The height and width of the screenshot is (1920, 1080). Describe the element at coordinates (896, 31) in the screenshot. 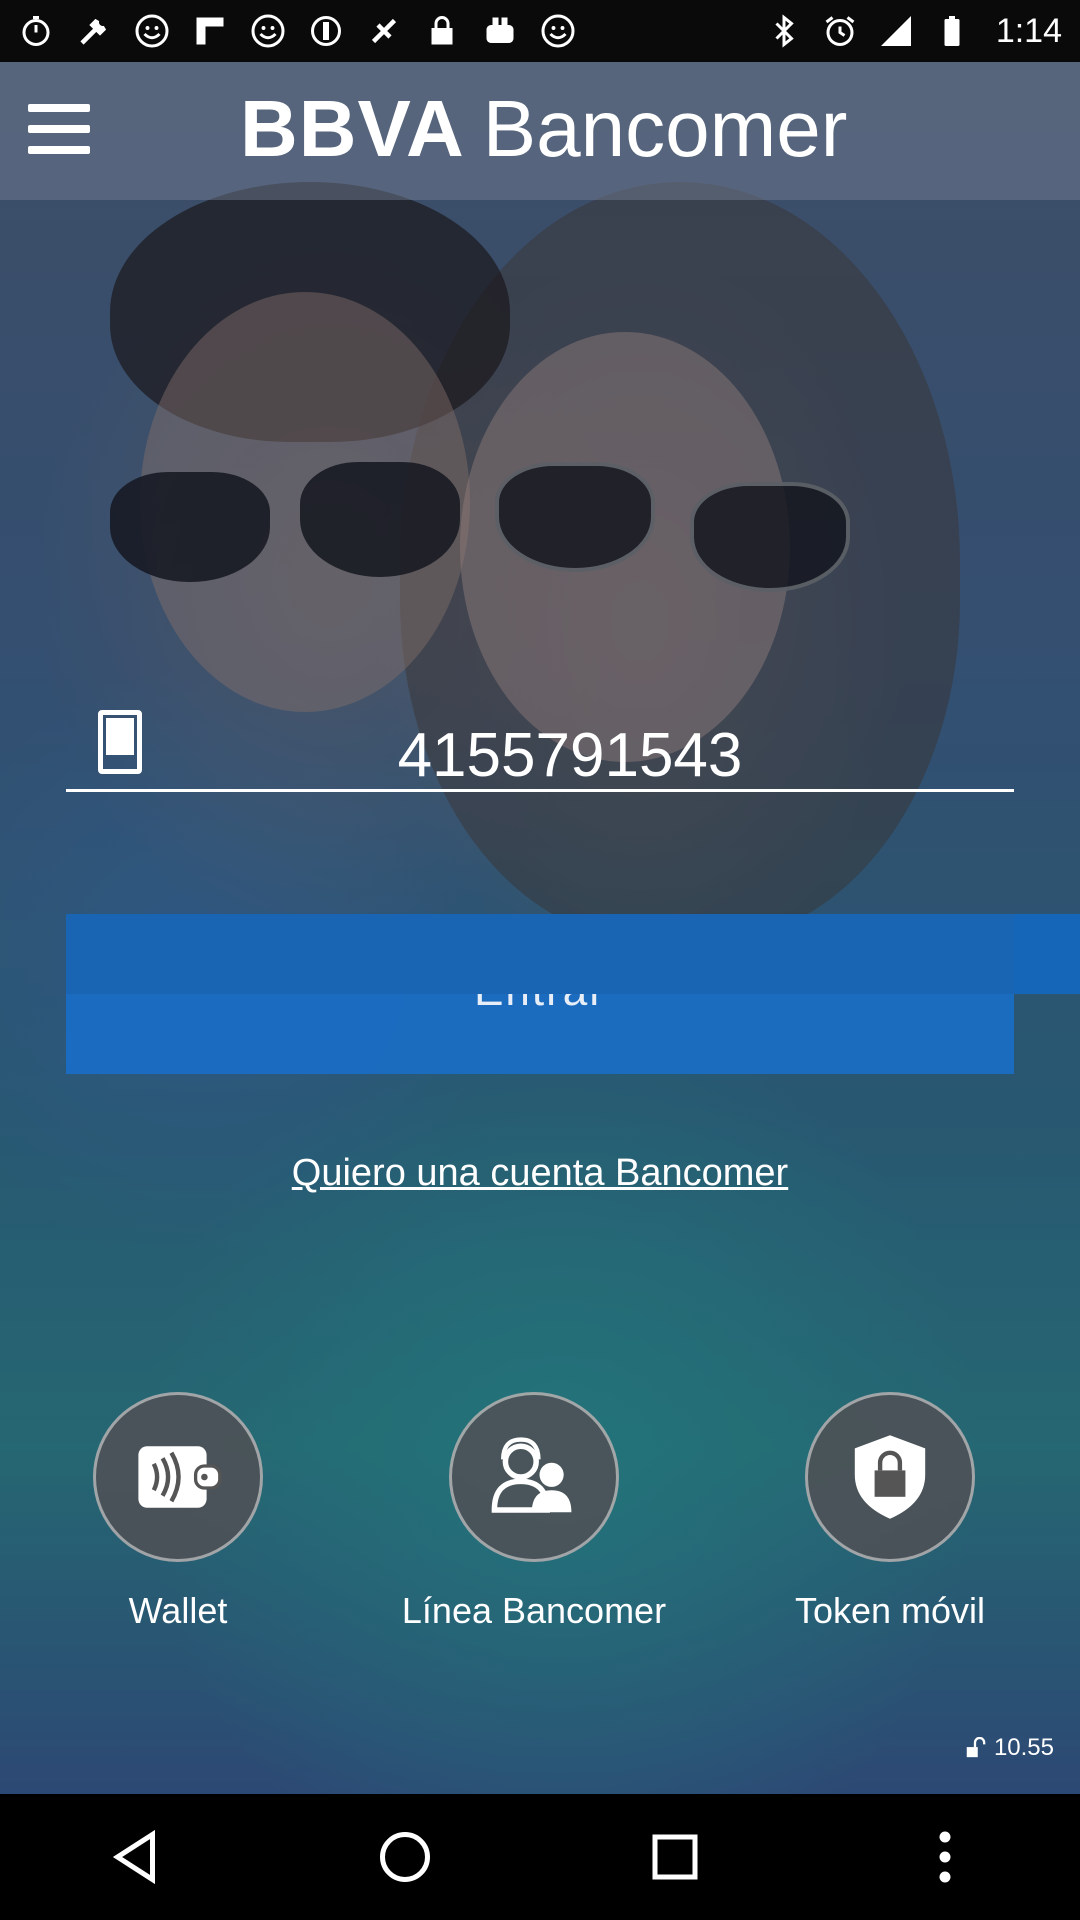

I see `signal-icon` at that location.